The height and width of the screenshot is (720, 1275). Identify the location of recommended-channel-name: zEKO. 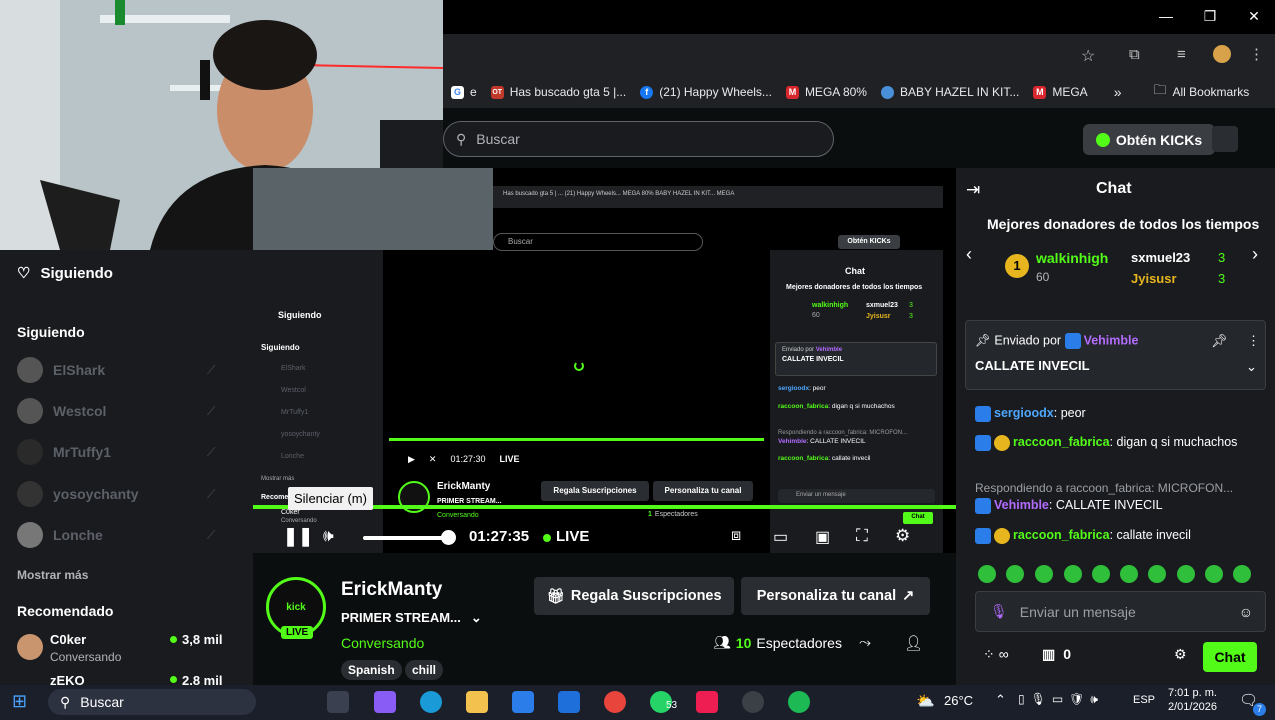
(67, 679).